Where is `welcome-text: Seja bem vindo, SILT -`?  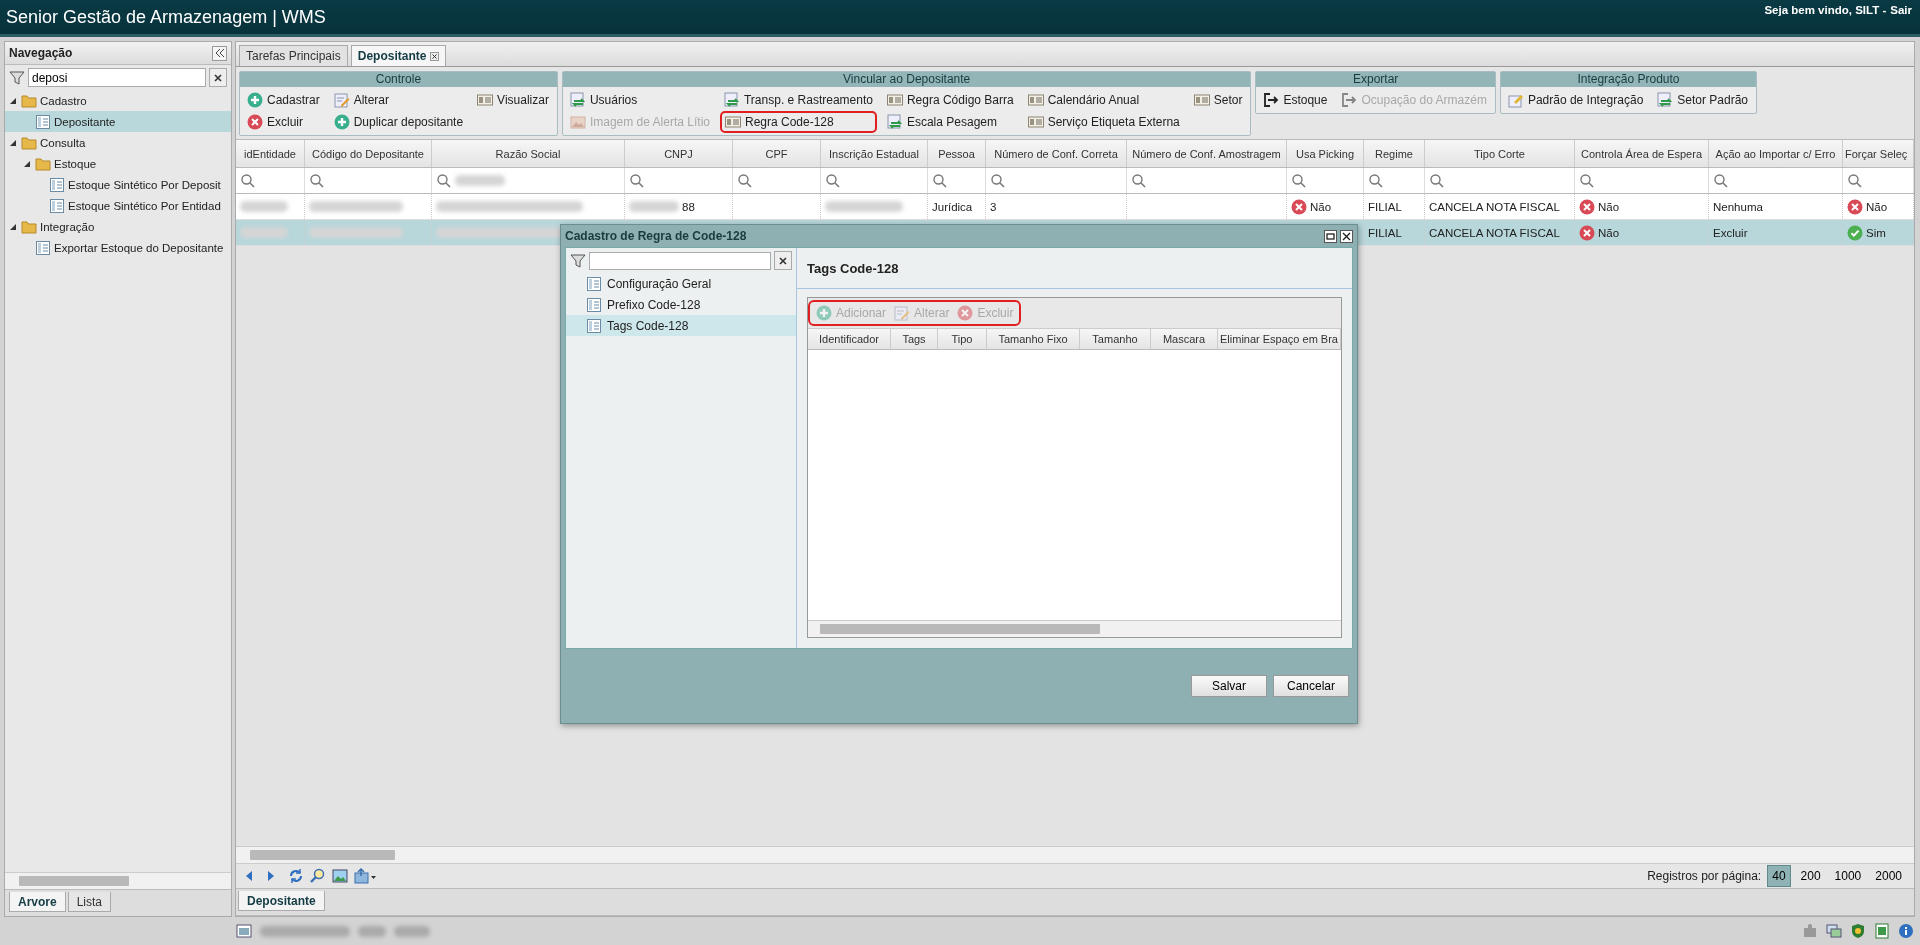 welcome-text: Seja bem vindo, SILT - is located at coordinates (1825, 10).